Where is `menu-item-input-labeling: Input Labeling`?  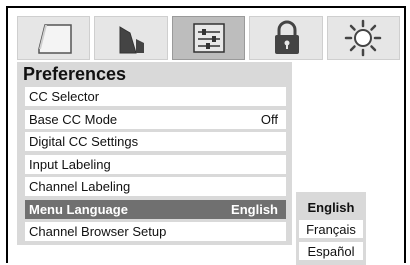 menu-item-input-labeling: Input Labeling is located at coordinates (155, 164).